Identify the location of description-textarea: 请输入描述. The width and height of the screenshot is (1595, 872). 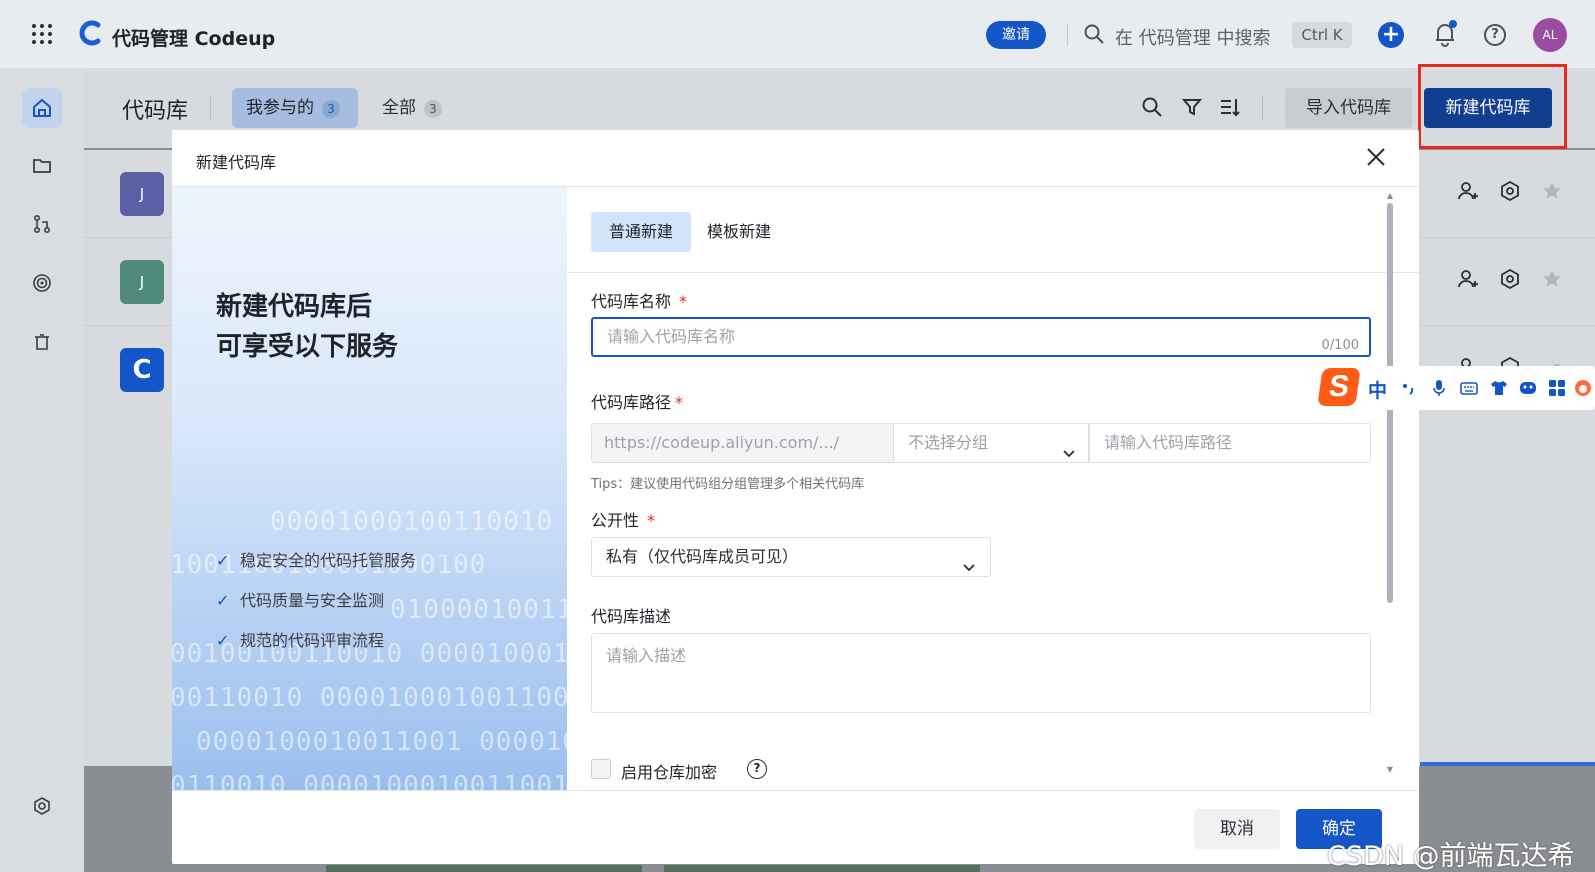
(981, 673).